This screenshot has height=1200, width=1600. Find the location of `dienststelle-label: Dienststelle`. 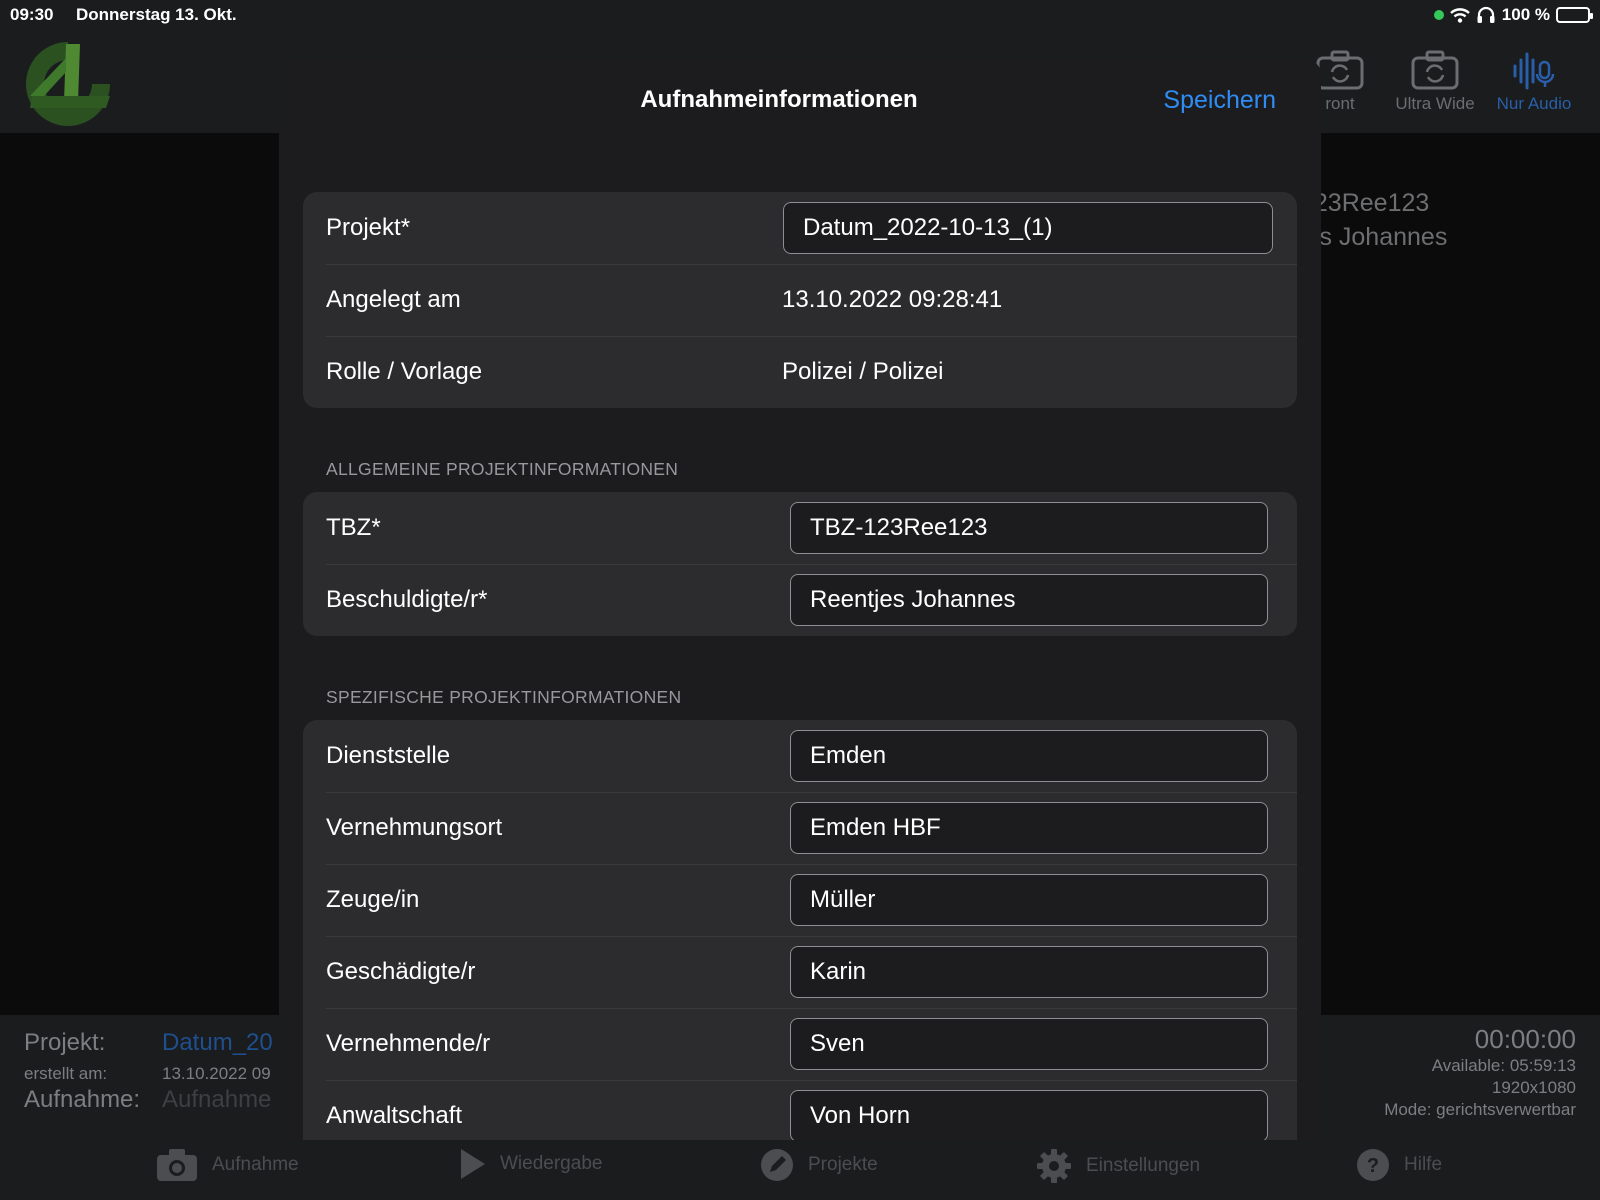

dienststelle-label: Dienststelle is located at coordinates (388, 755).